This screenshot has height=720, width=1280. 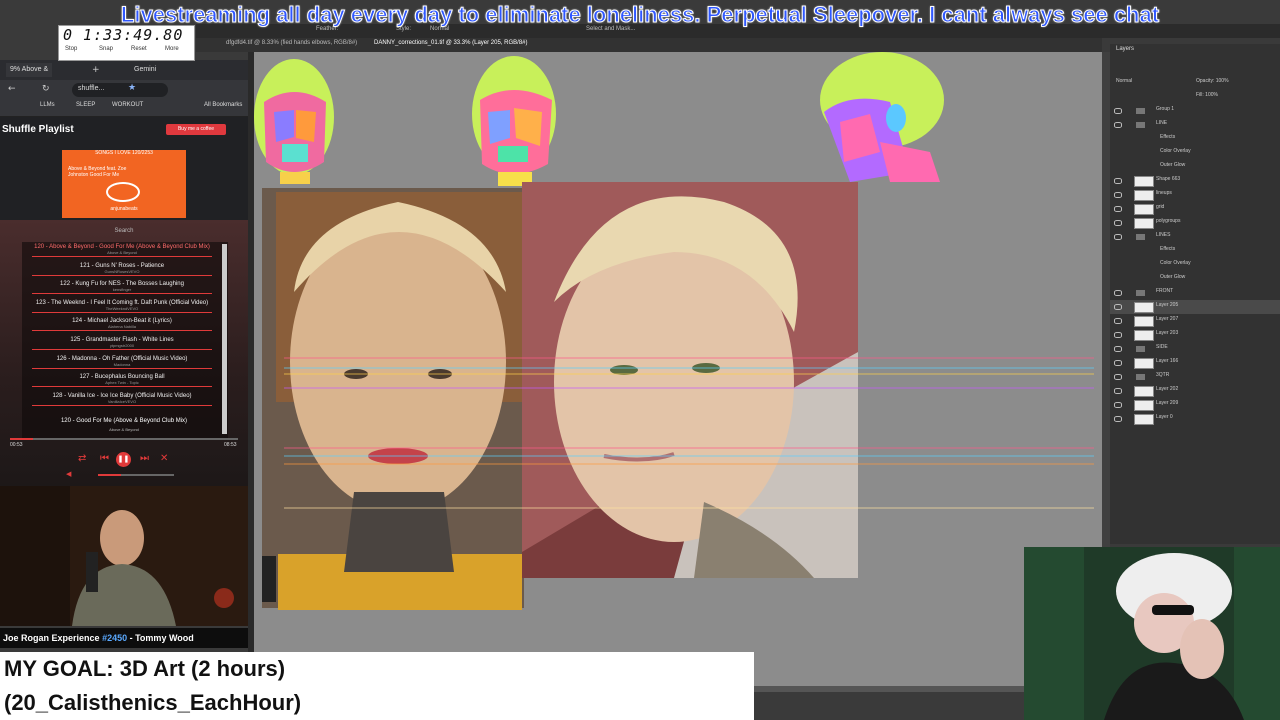 What do you see at coordinates (1195, 405) in the screenshot?
I see `layer-row: Layer 209` at bounding box center [1195, 405].